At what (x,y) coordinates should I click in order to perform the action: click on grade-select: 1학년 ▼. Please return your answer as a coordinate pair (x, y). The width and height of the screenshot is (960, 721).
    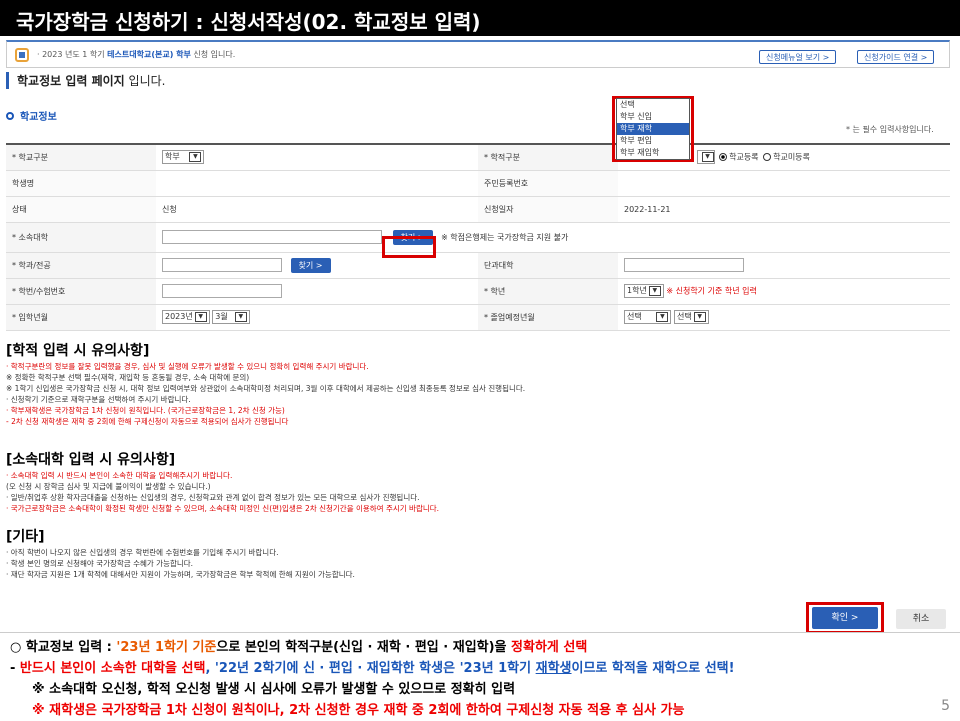
    Looking at the image, I should click on (644, 291).